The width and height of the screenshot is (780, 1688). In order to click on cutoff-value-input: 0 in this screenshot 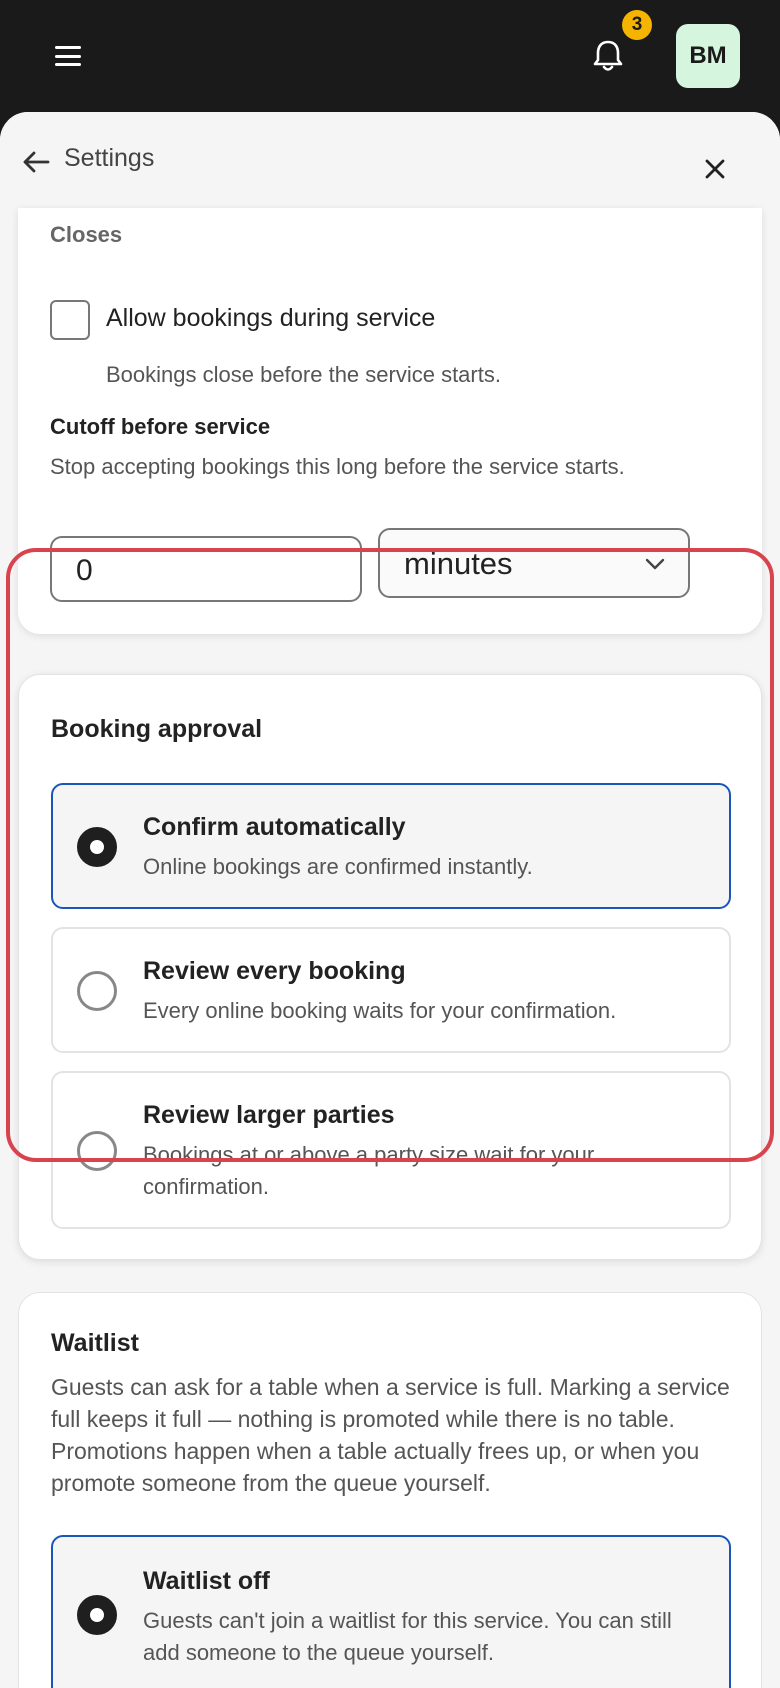, I will do `click(206, 569)`.